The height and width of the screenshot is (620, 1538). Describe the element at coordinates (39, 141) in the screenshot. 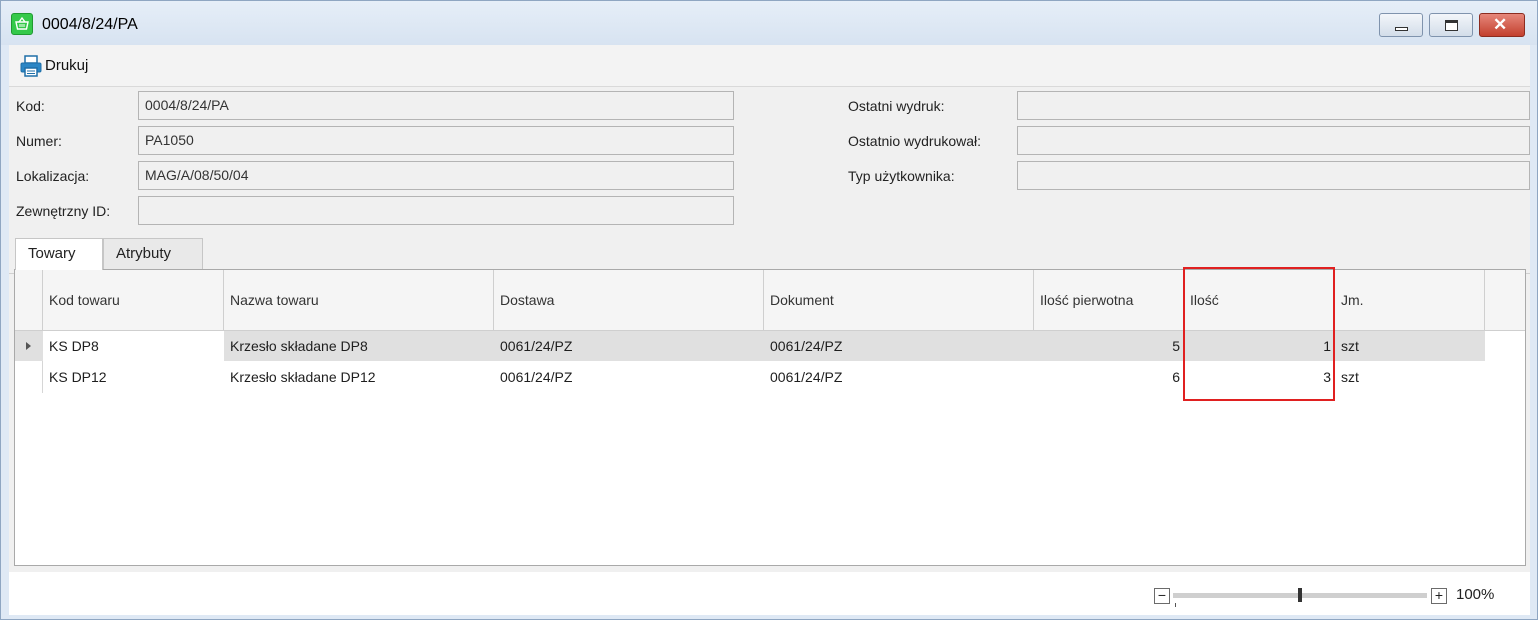

I see `numer-label: Numer:` at that location.